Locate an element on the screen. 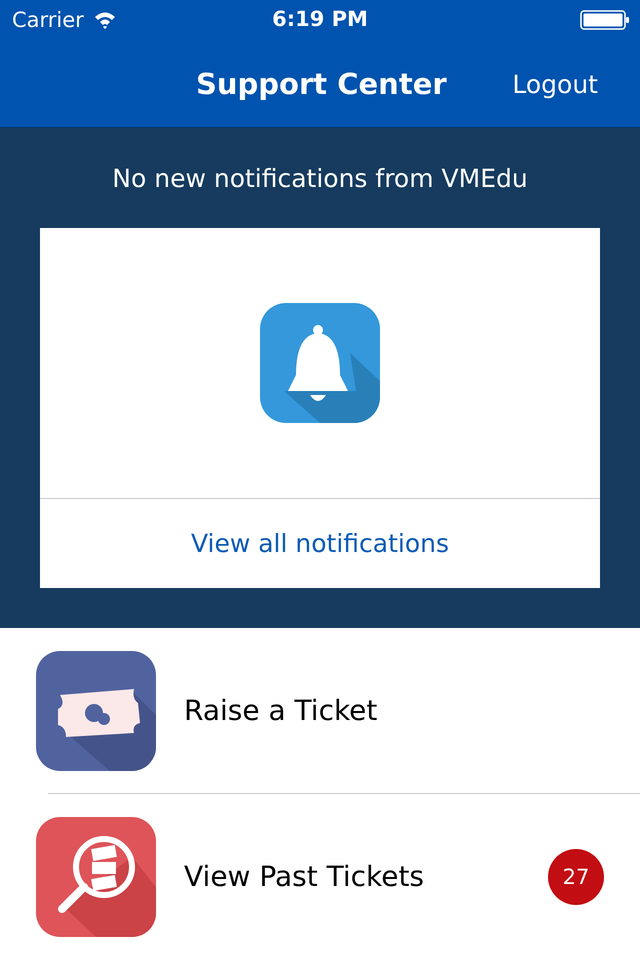 The image size is (640, 960). count-badge: 27 is located at coordinates (576, 876).